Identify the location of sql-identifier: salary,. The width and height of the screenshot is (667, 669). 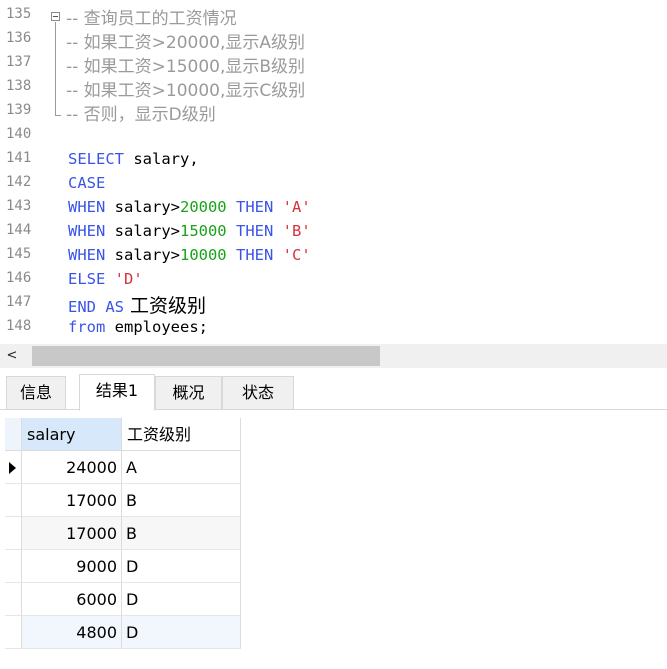
(161, 159).